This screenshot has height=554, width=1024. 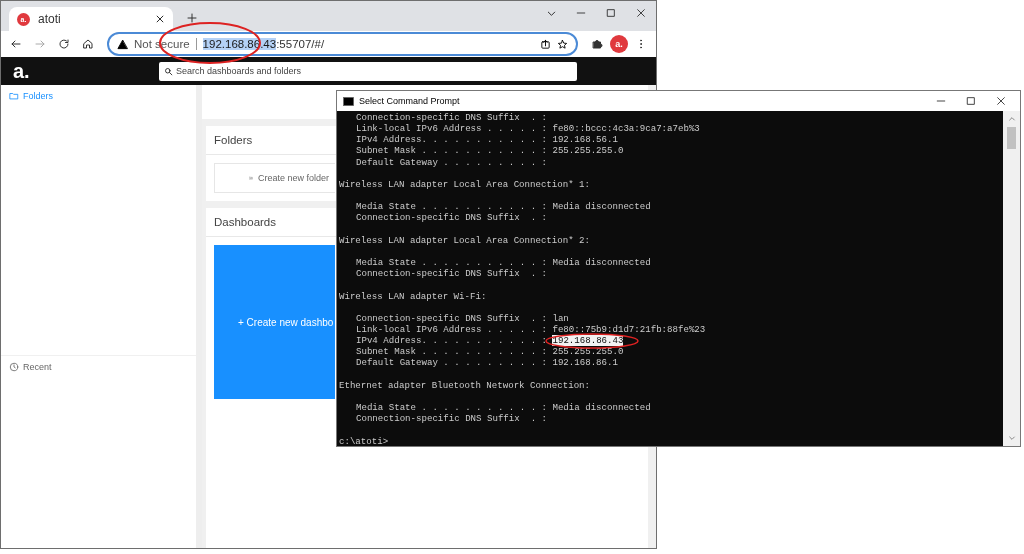 What do you see at coordinates (16, 44) in the screenshot?
I see `arrow-left-icon` at bounding box center [16, 44].